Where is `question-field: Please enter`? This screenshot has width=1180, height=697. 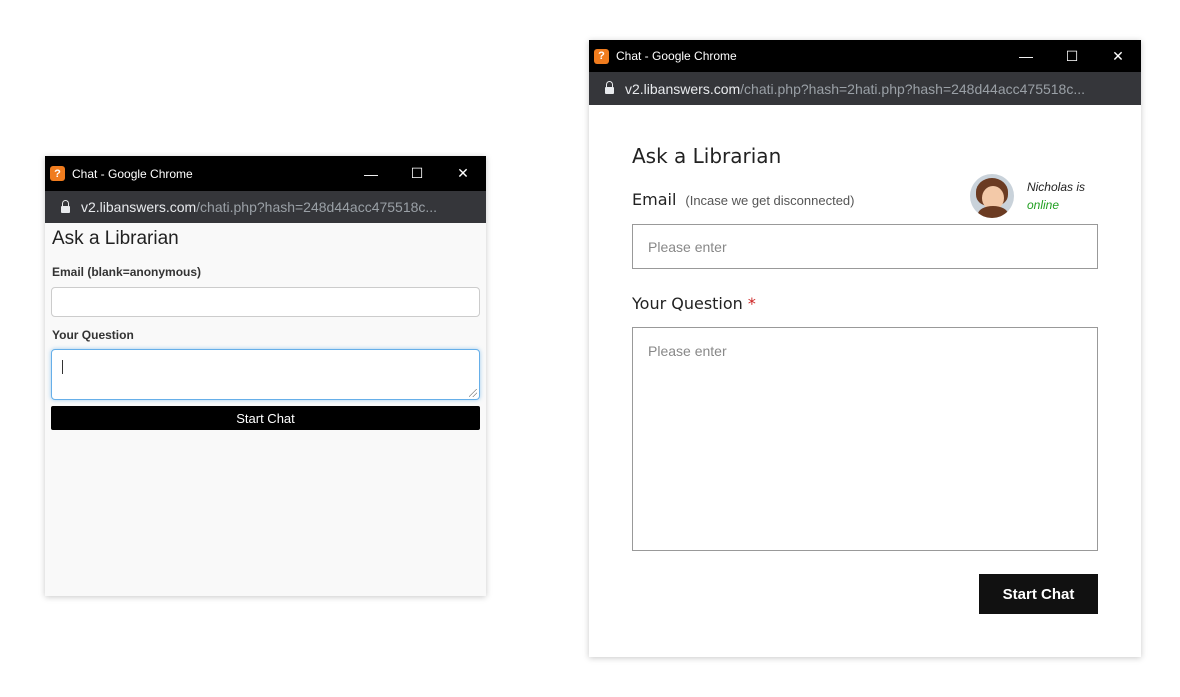
question-field: Please enter is located at coordinates (865, 439).